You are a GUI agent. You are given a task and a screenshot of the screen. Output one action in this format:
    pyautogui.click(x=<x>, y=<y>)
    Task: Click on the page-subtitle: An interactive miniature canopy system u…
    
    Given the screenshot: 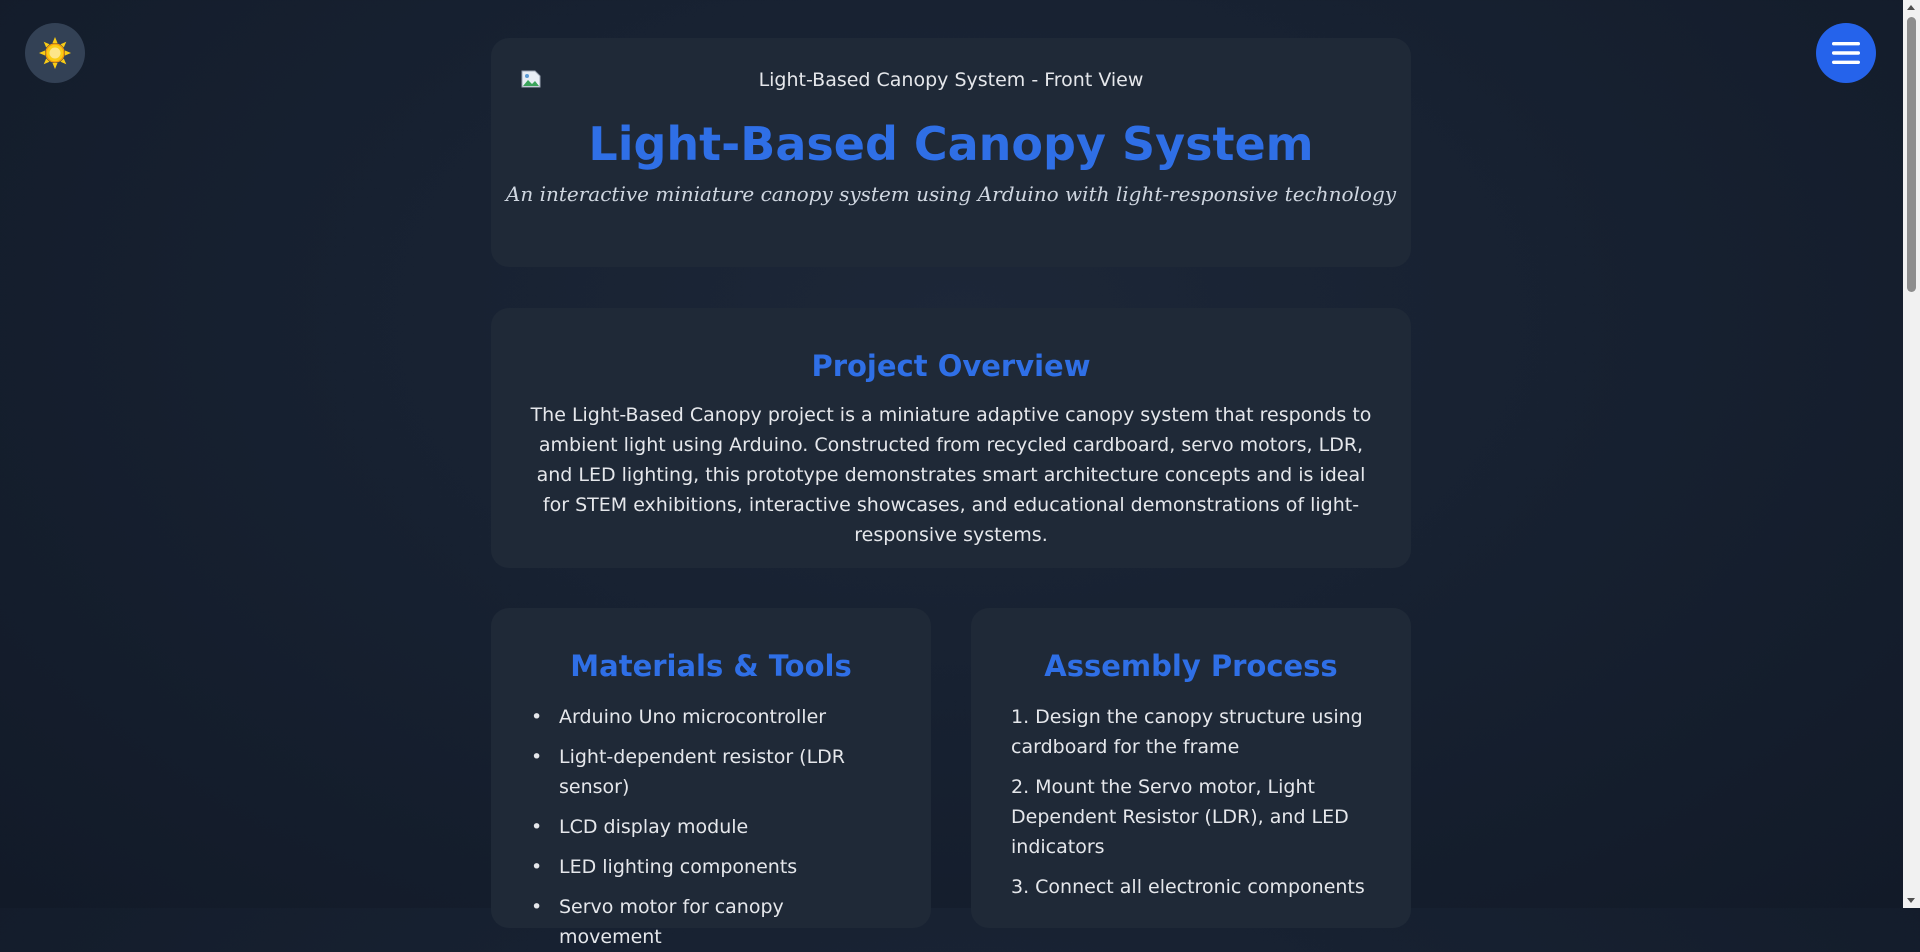 What is the action you would take?
    pyautogui.click(x=951, y=194)
    